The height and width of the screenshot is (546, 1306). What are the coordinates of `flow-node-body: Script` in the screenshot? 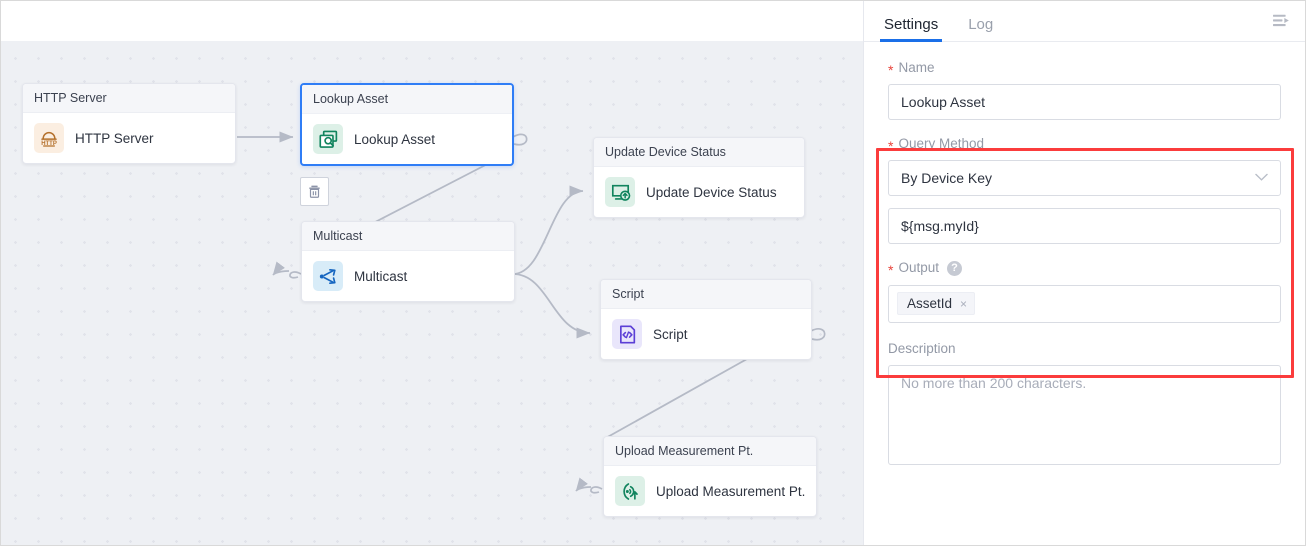 It's located at (706, 334).